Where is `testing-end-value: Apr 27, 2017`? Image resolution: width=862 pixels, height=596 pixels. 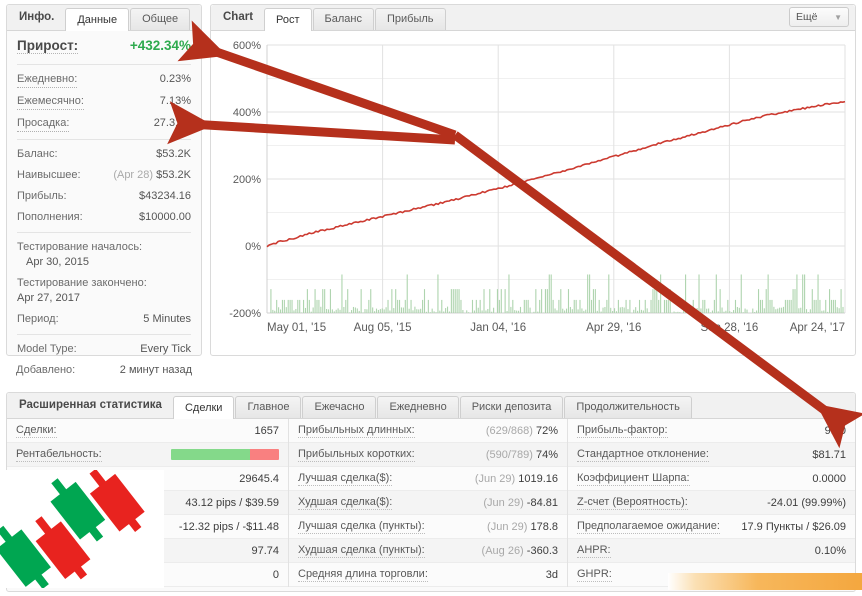
testing-end-value: Apr 27, 2017 is located at coordinates (48, 298).